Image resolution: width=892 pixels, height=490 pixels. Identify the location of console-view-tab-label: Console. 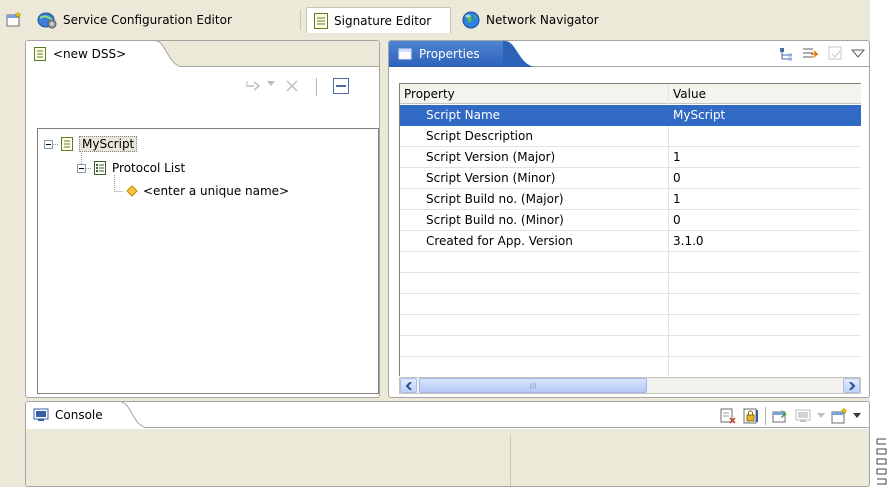
(79, 415).